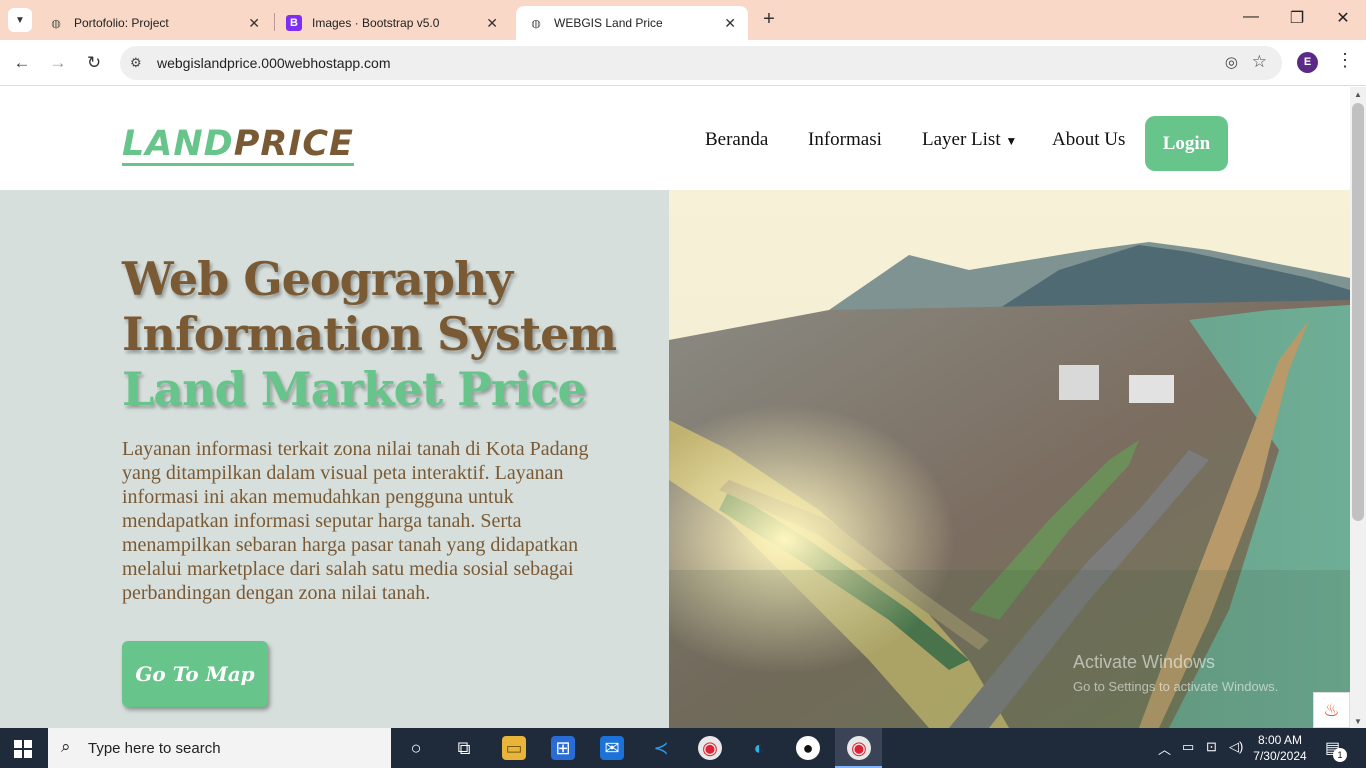 This screenshot has height=768, width=1366. Describe the element at coordinates (178, 144) in the screenshot. I see `logo-part-land: LAND` at that location.